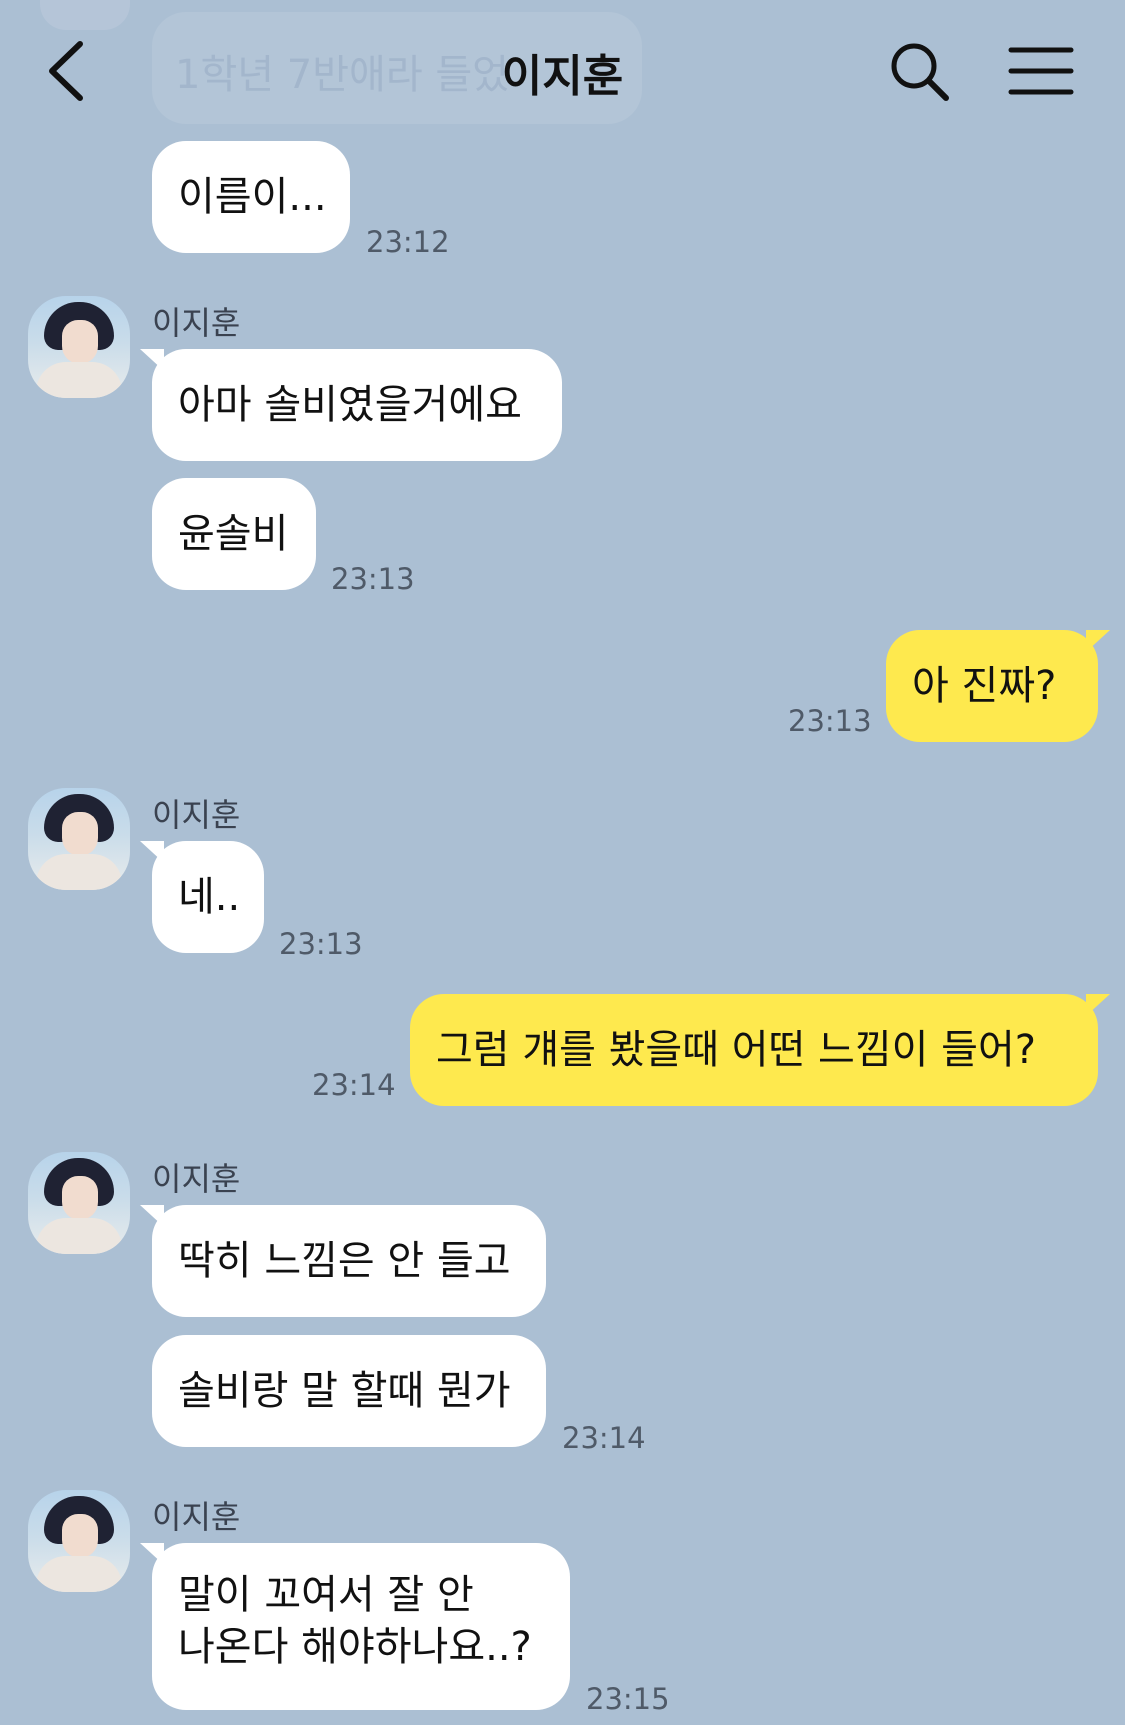  I want to click on message-text: 아 진짜?, so click(984, 686).